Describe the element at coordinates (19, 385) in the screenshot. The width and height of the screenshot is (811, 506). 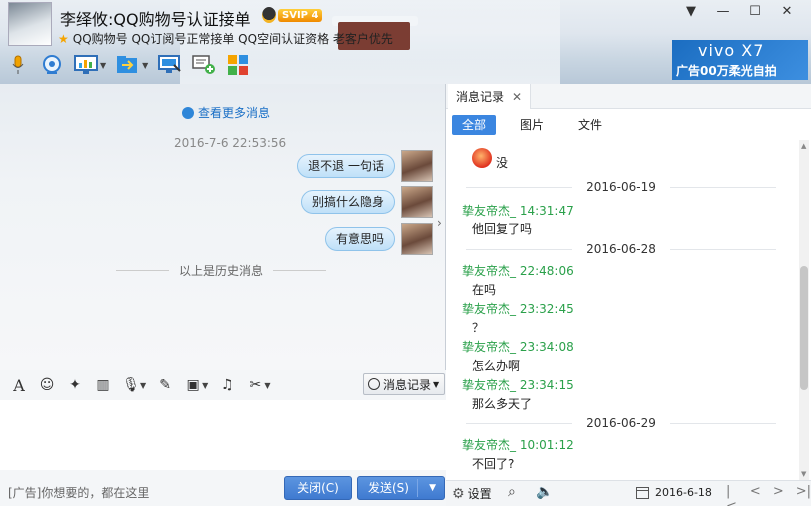
I see `font-icon: A` at that location.